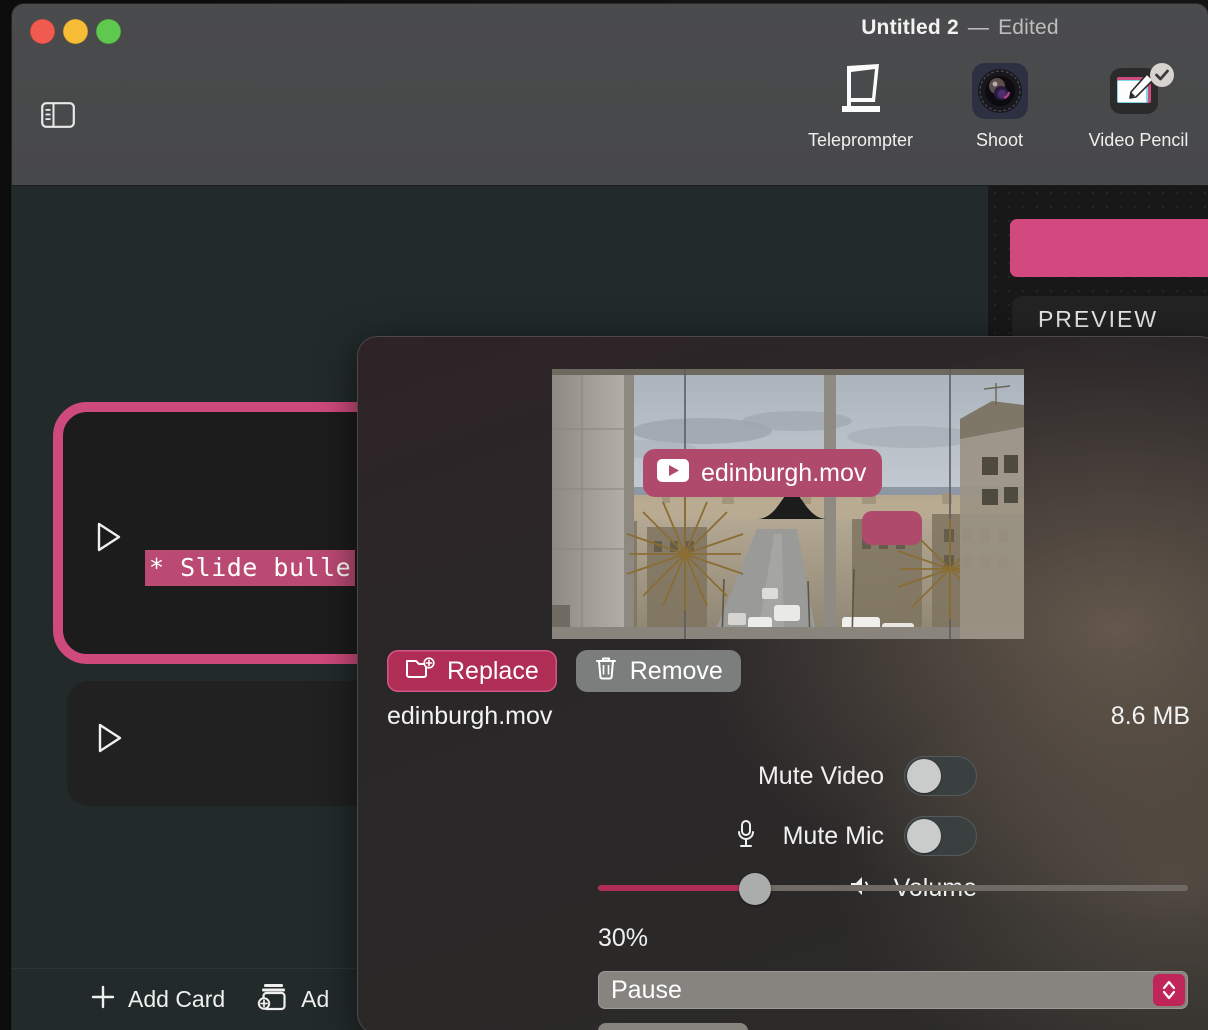  I want to click on window-title-edited-state: Edited, so click(1028, 27).